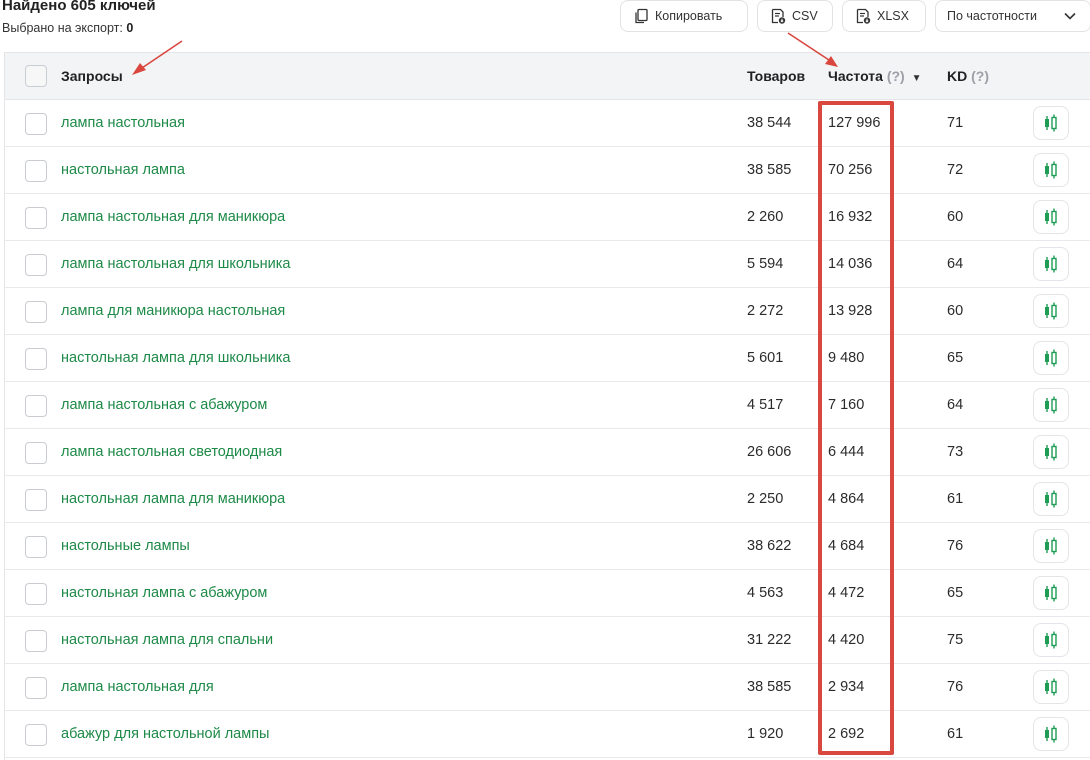 Image resolution: width=1090 pixels, height=760 pixels. I want to click on query-link: лампа настольная для маникюра, so click(173, 217).